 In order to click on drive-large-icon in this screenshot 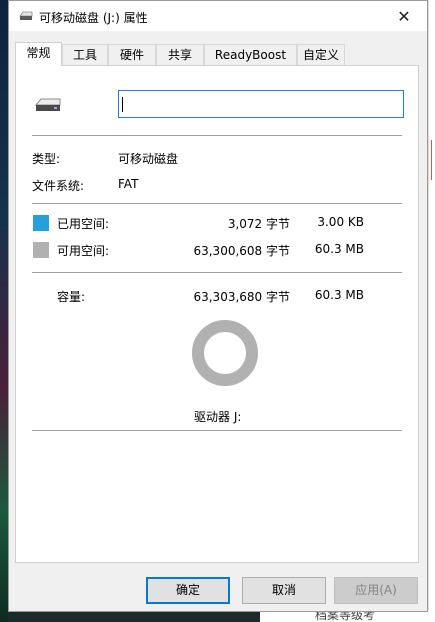, I will do `click(47, 104)`.